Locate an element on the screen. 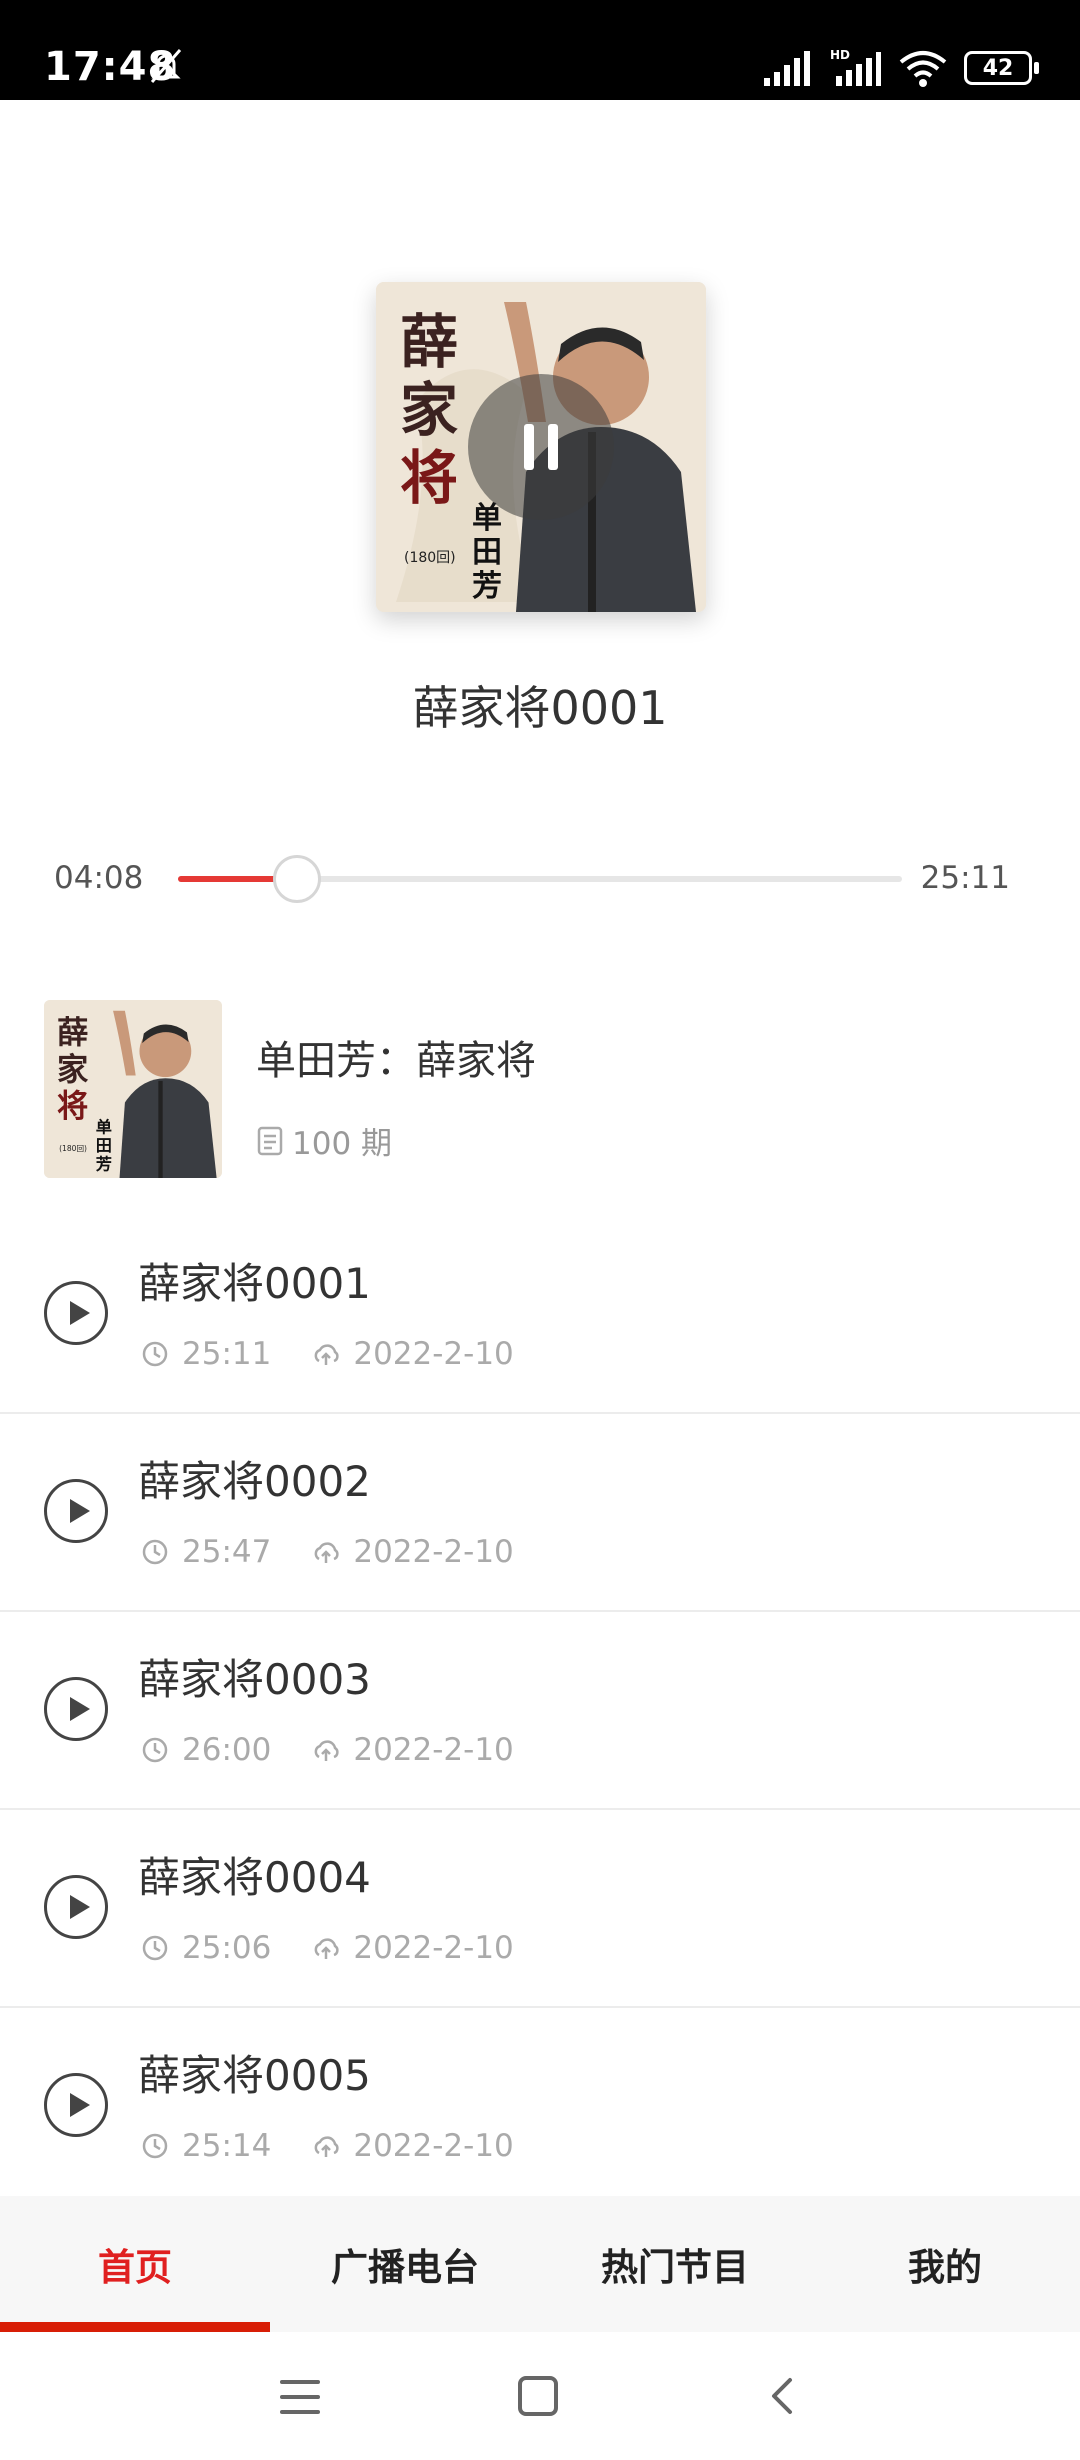 The image size is (1080, 2460). signal-hd-icon: HD is located at coordinates (855, 67).